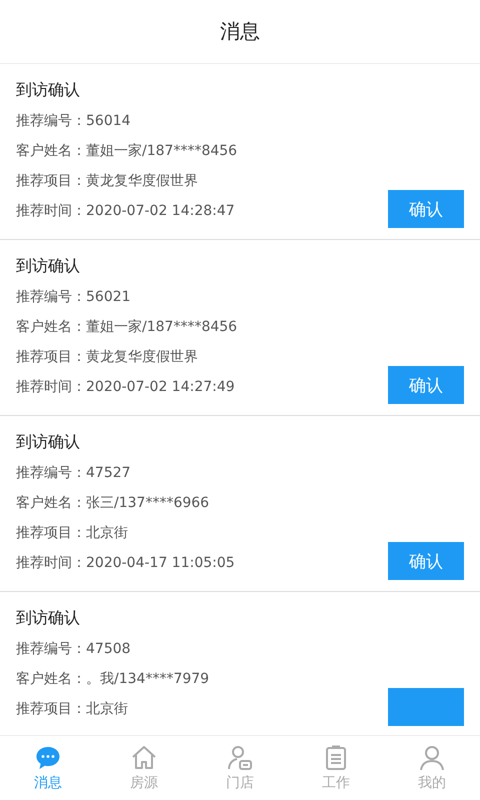  I want to click on tab-item: 工作, so click(336, 768).